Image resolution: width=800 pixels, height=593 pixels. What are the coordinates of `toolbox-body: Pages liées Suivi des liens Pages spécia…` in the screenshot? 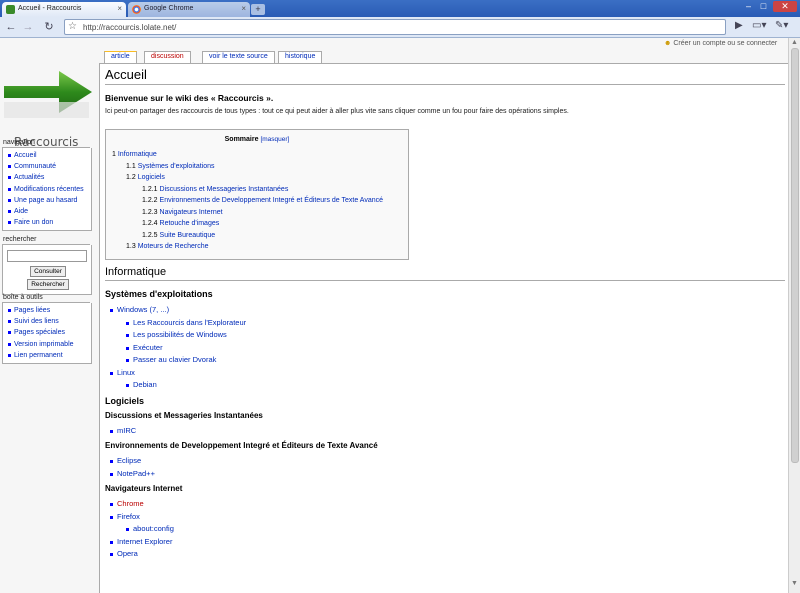 It's located at (47, 334).